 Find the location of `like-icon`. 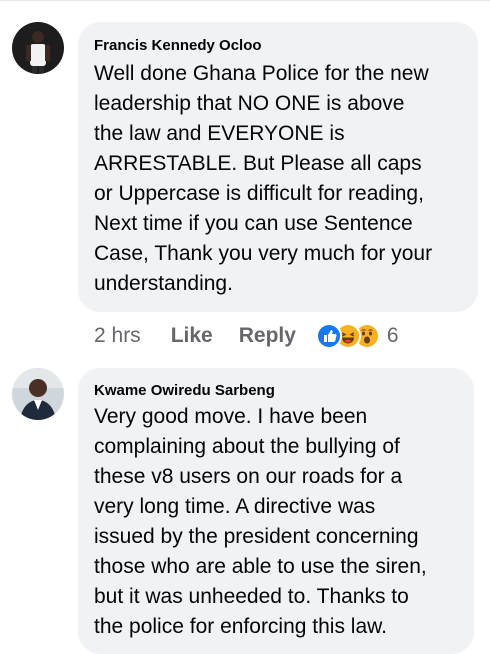

like-icon is located at coordinates (328, 336).